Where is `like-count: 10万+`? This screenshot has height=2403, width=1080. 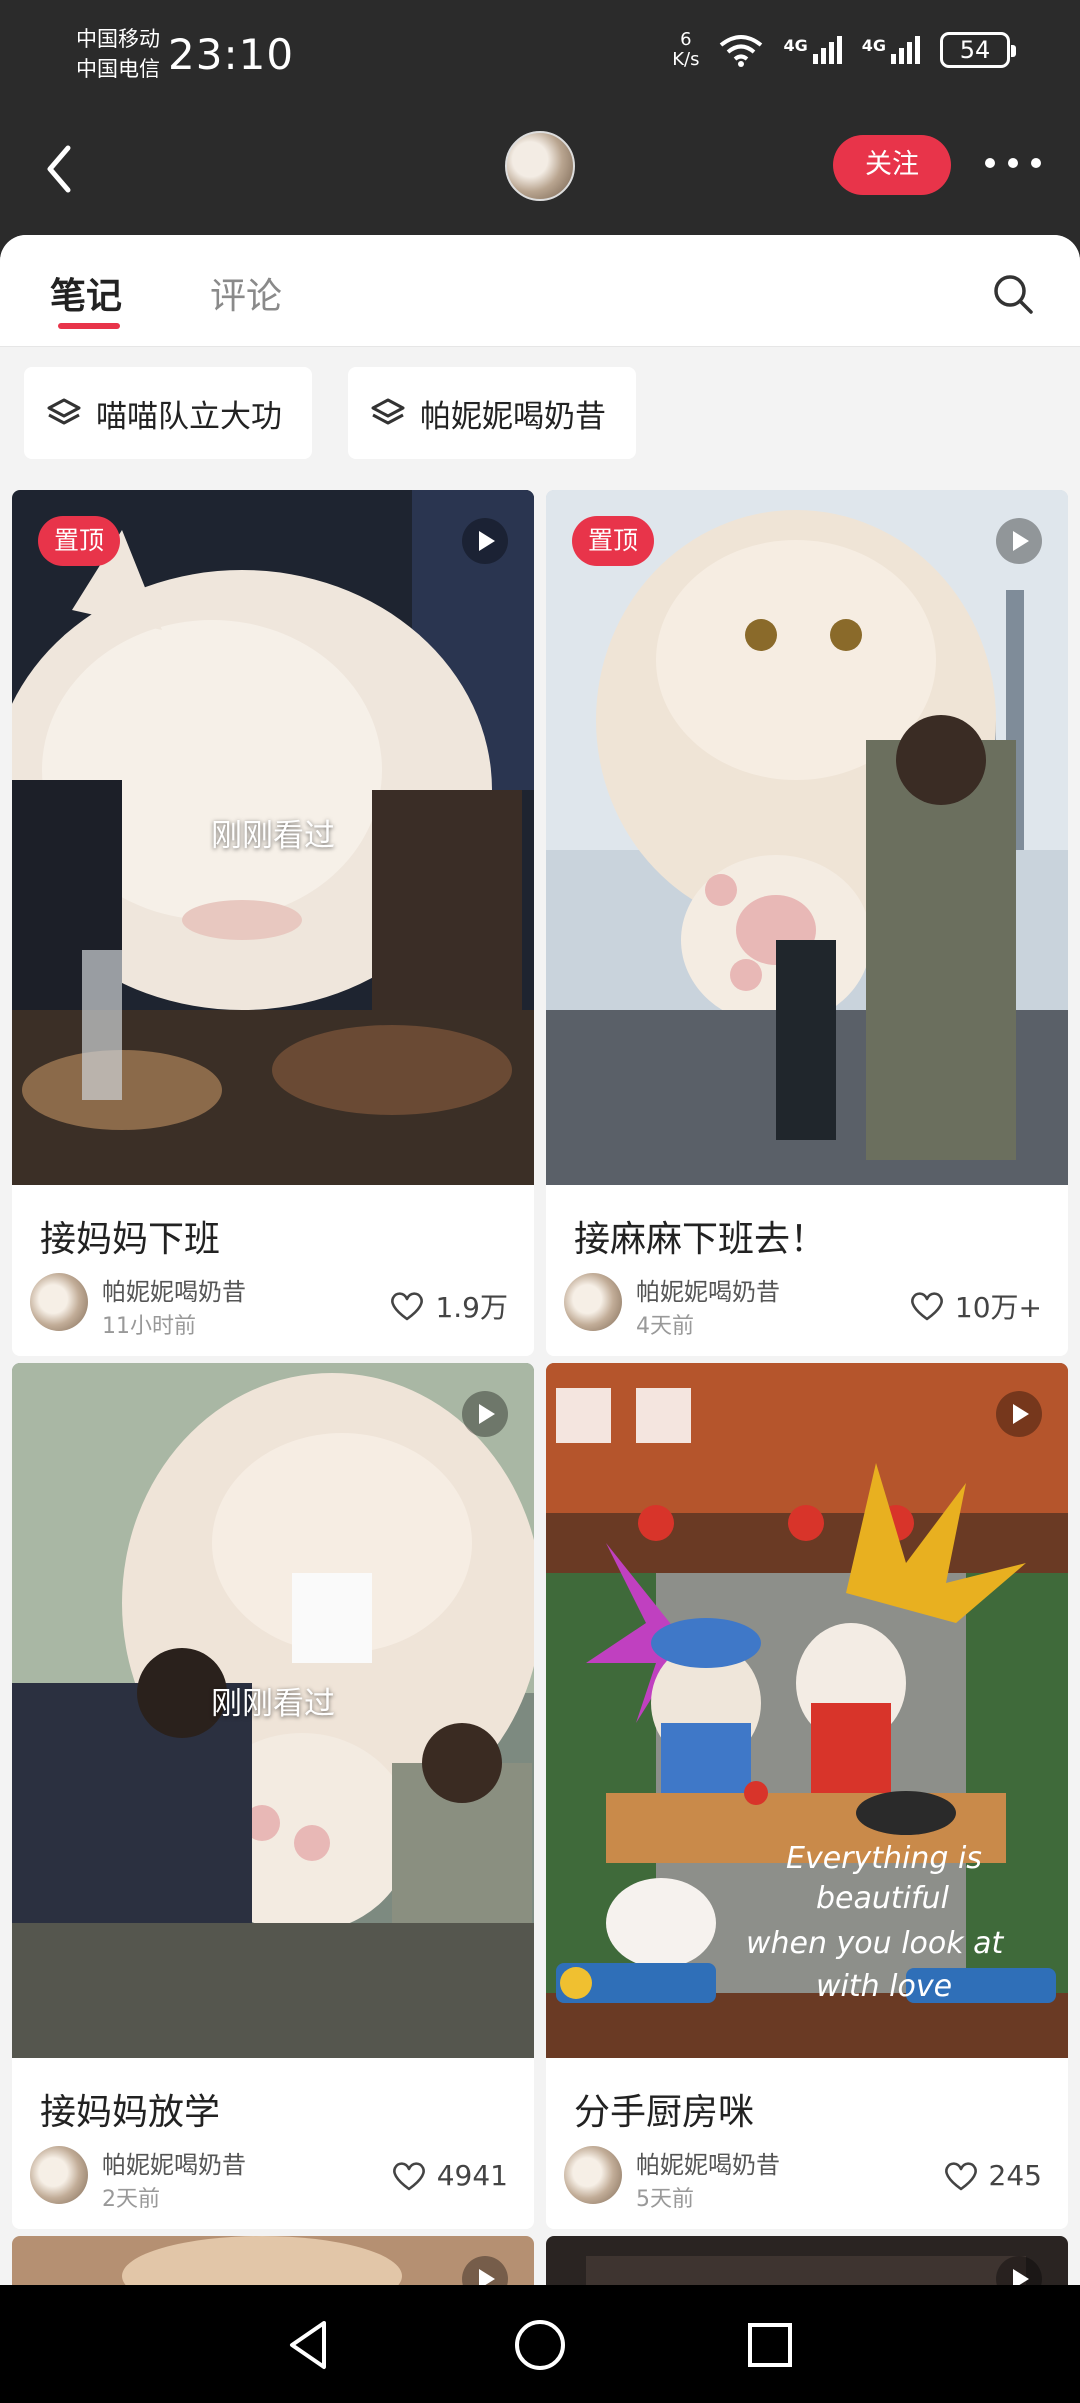 like-count: 10万+ is located at coordinates (998, 1307).